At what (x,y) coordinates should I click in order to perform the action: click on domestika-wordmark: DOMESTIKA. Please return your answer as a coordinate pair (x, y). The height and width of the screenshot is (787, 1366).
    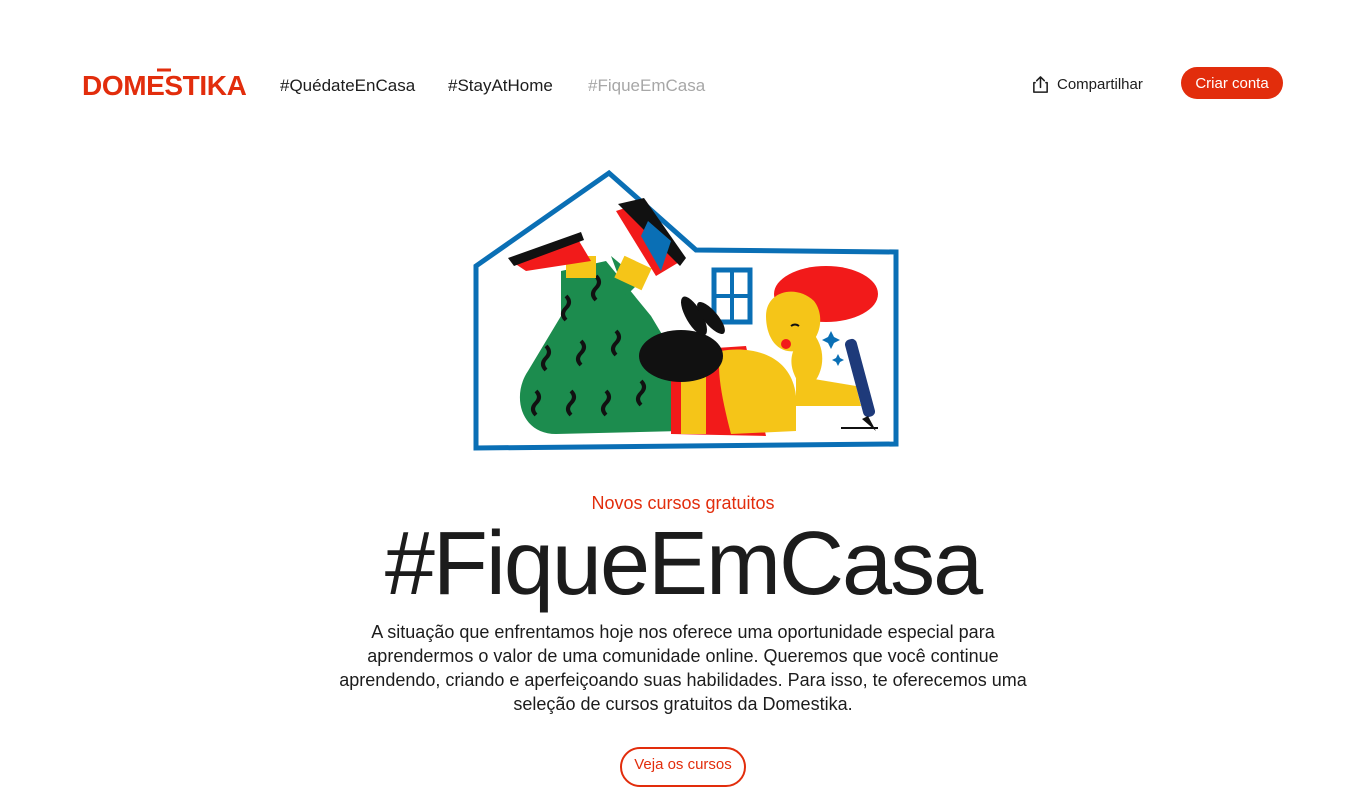
    Looking at the image, I should click on (164, 84).